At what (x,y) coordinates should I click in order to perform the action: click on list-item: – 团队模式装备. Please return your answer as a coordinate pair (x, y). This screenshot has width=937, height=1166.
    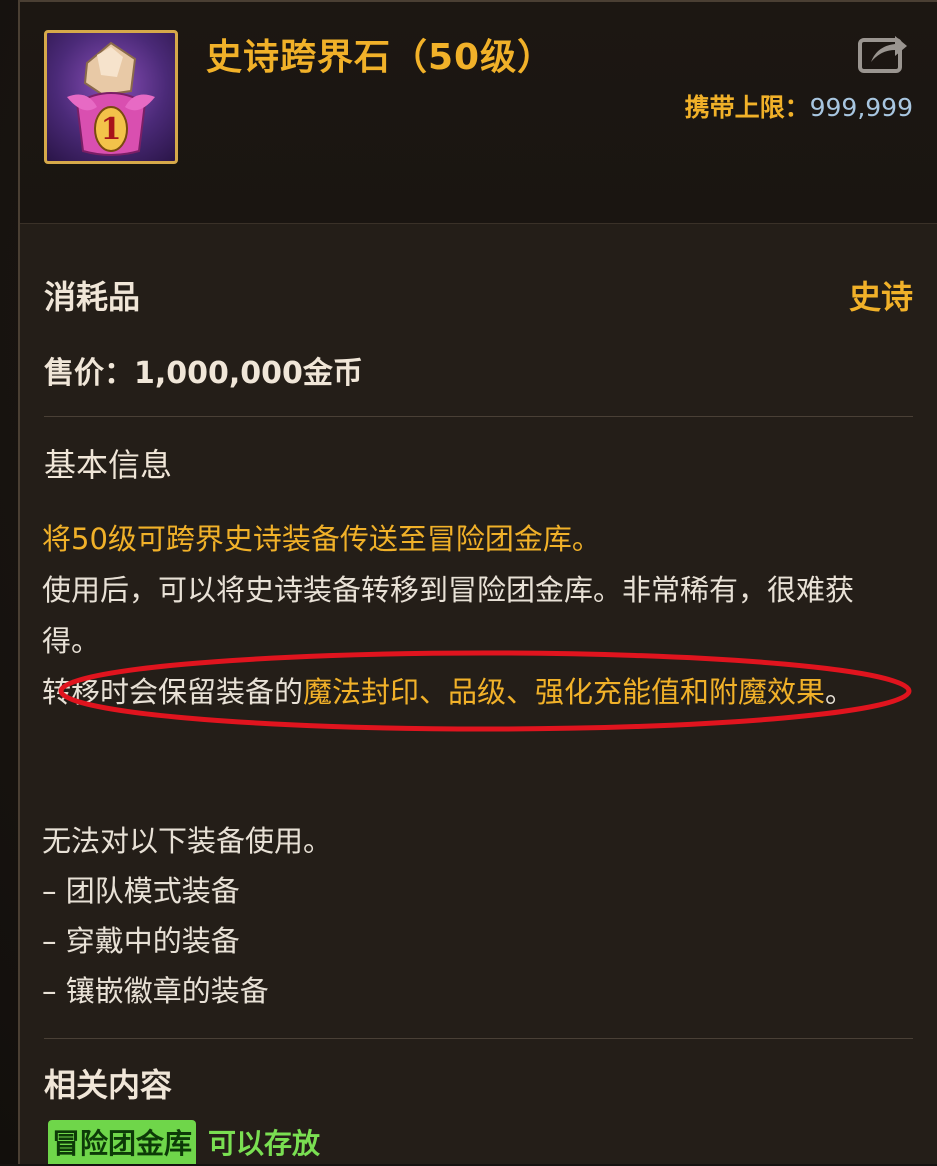
    Looking at the image, I should click on (141, 891).